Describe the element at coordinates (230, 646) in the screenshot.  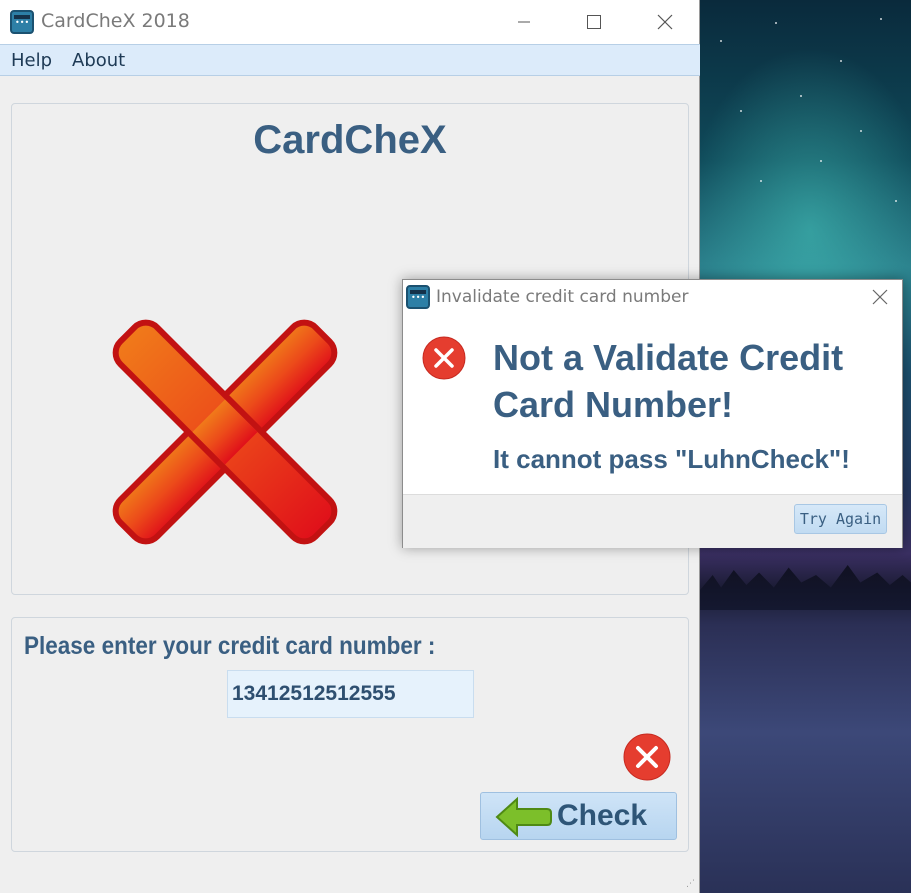
I see `card-number-label: Please enter your credit card number :` at that location.